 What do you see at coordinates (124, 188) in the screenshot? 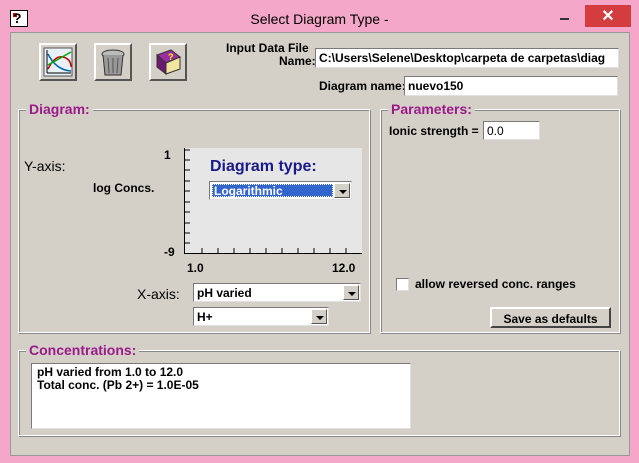
I see `y-axis-value: log Concs.` at bounding box center [124, 188].